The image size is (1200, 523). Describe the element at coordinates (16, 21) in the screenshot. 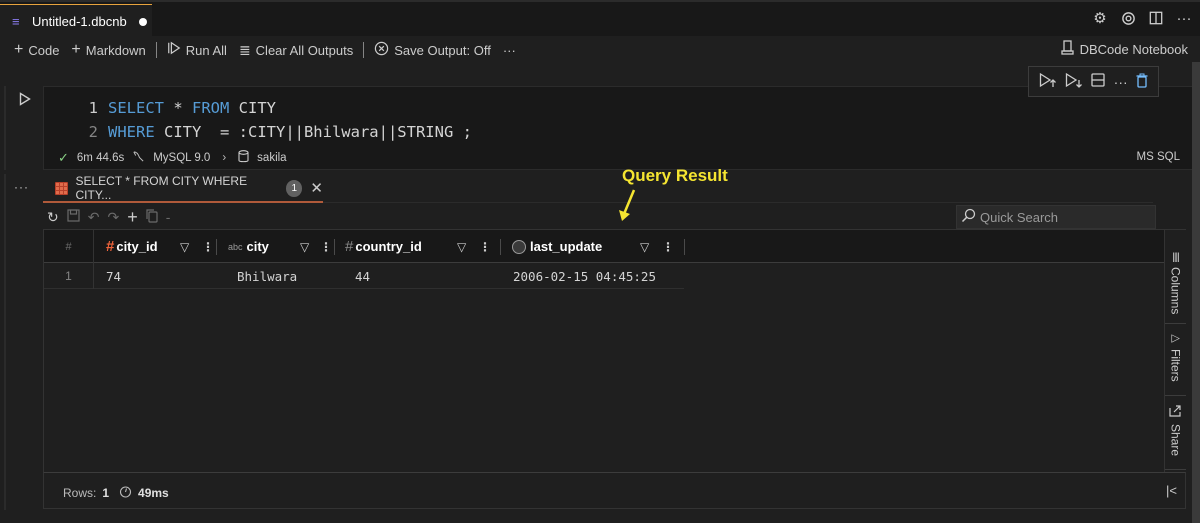

I see `database-icon: ≡` at that location.